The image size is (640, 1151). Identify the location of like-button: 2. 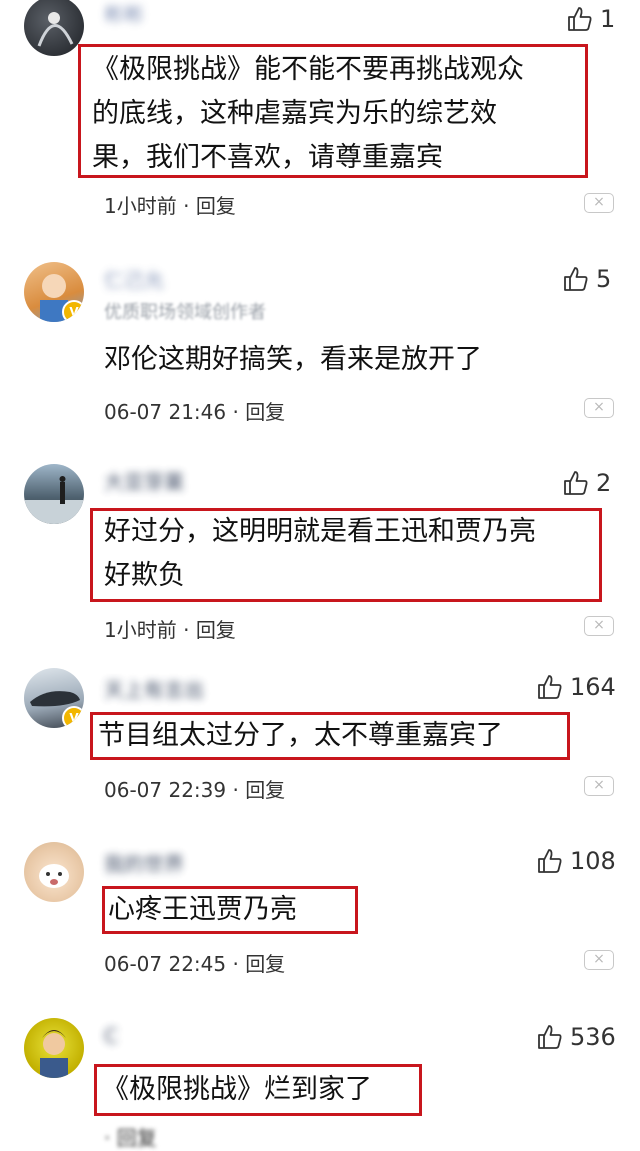
(586, 483).